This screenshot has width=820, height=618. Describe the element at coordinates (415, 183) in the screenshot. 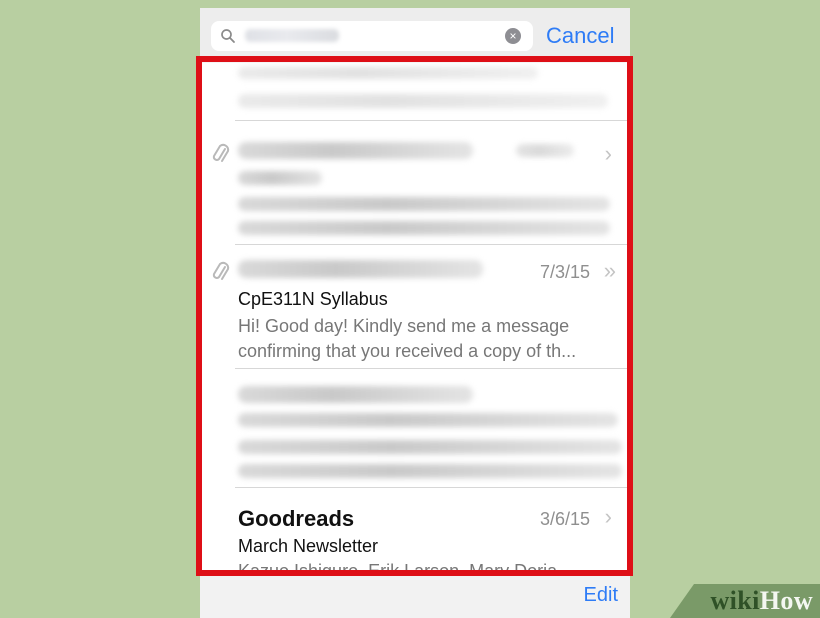

I see `message-row-hidden-1: ›` at that location.